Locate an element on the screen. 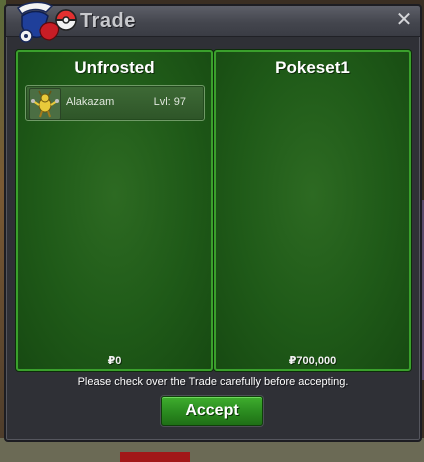 The width and height of the screenshot is (424, 462). close-icon: ✕ is located at coordinates (404, 20).